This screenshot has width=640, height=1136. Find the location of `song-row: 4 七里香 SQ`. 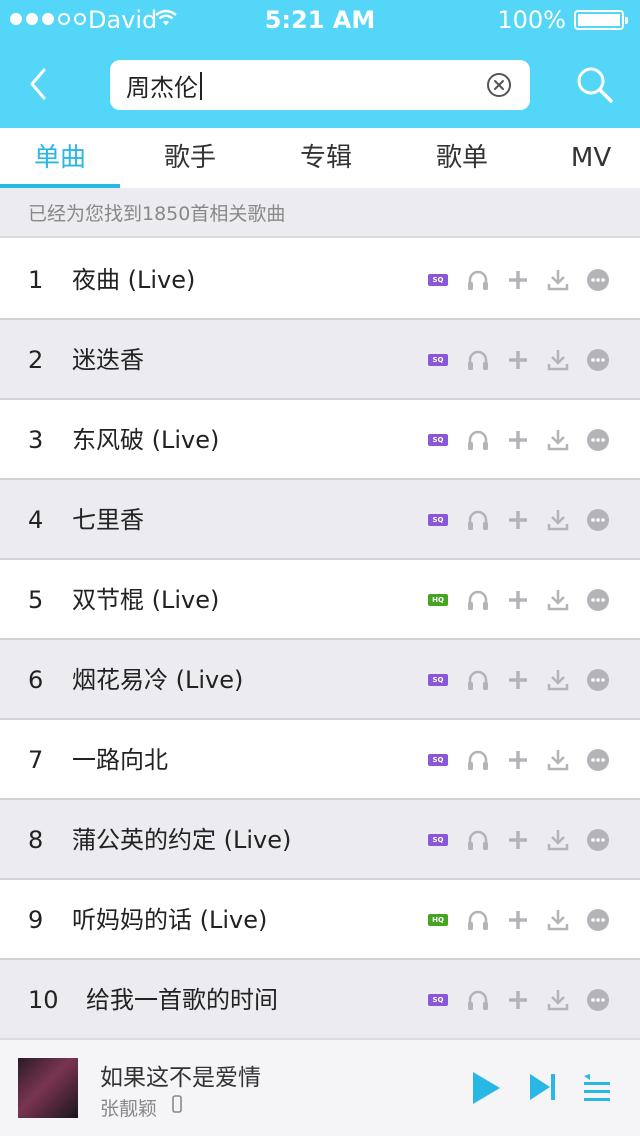

song-row: 4 七里香 SQ is located at coordinates (320, 520).